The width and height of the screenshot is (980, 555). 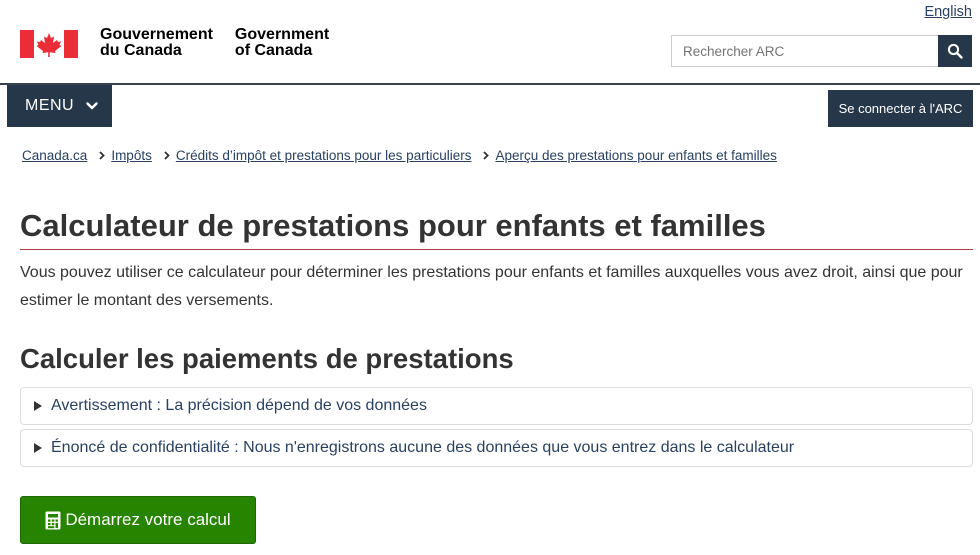 What do you see at coordinates (50, 105) in the screenshot?
I see `menu-label: MENU` at bounding box center [50, 105].